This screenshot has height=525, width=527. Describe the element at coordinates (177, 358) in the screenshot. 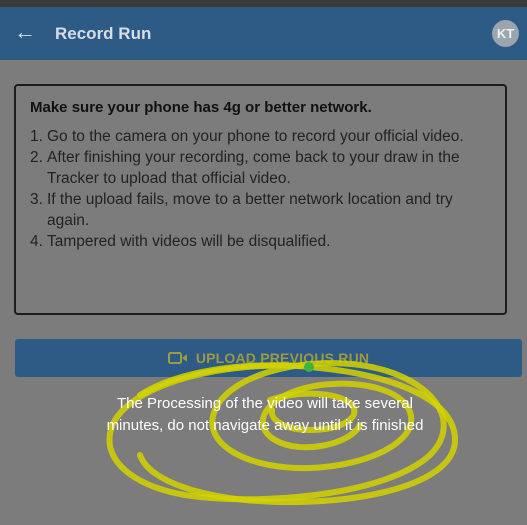

I see `video-camera-icon` at that location.